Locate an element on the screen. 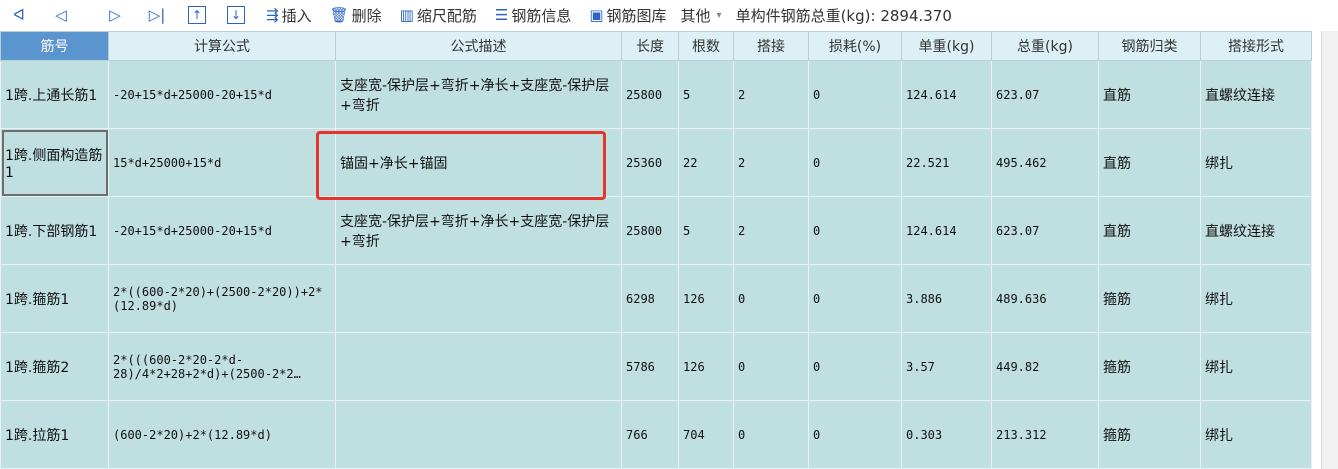 This screenshot has width=1338, height=469. header-formula: 计算公式 is located at coordinates (222, 46).